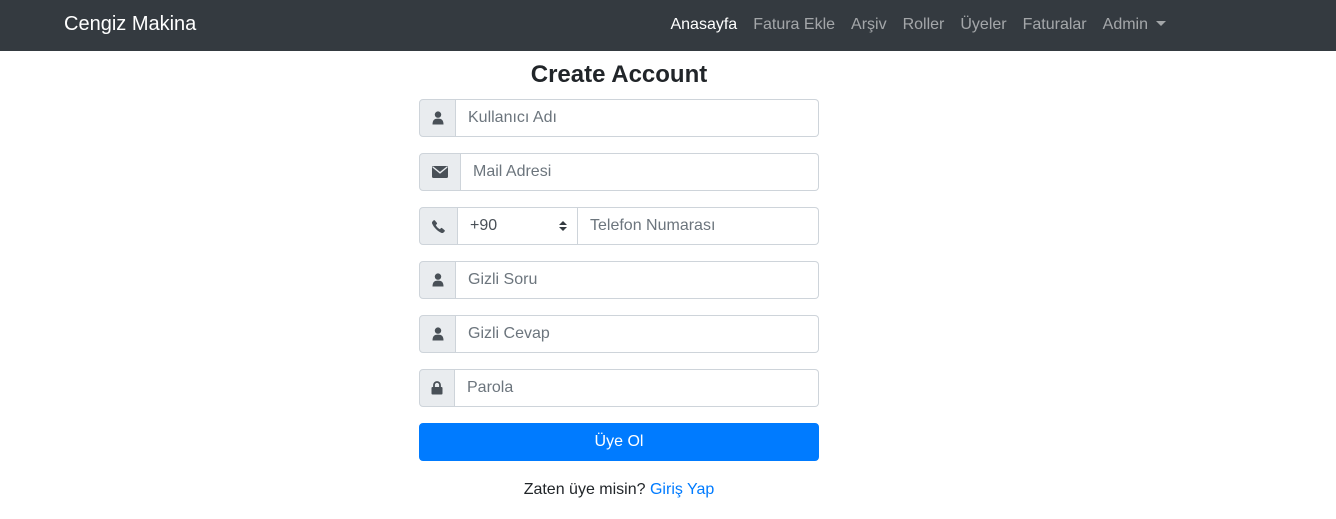 This screenshot has height=519, width=1336. Describe the element at coordinates (563, 226) in the screenshot. I see `select-arrows-icon` at that location.